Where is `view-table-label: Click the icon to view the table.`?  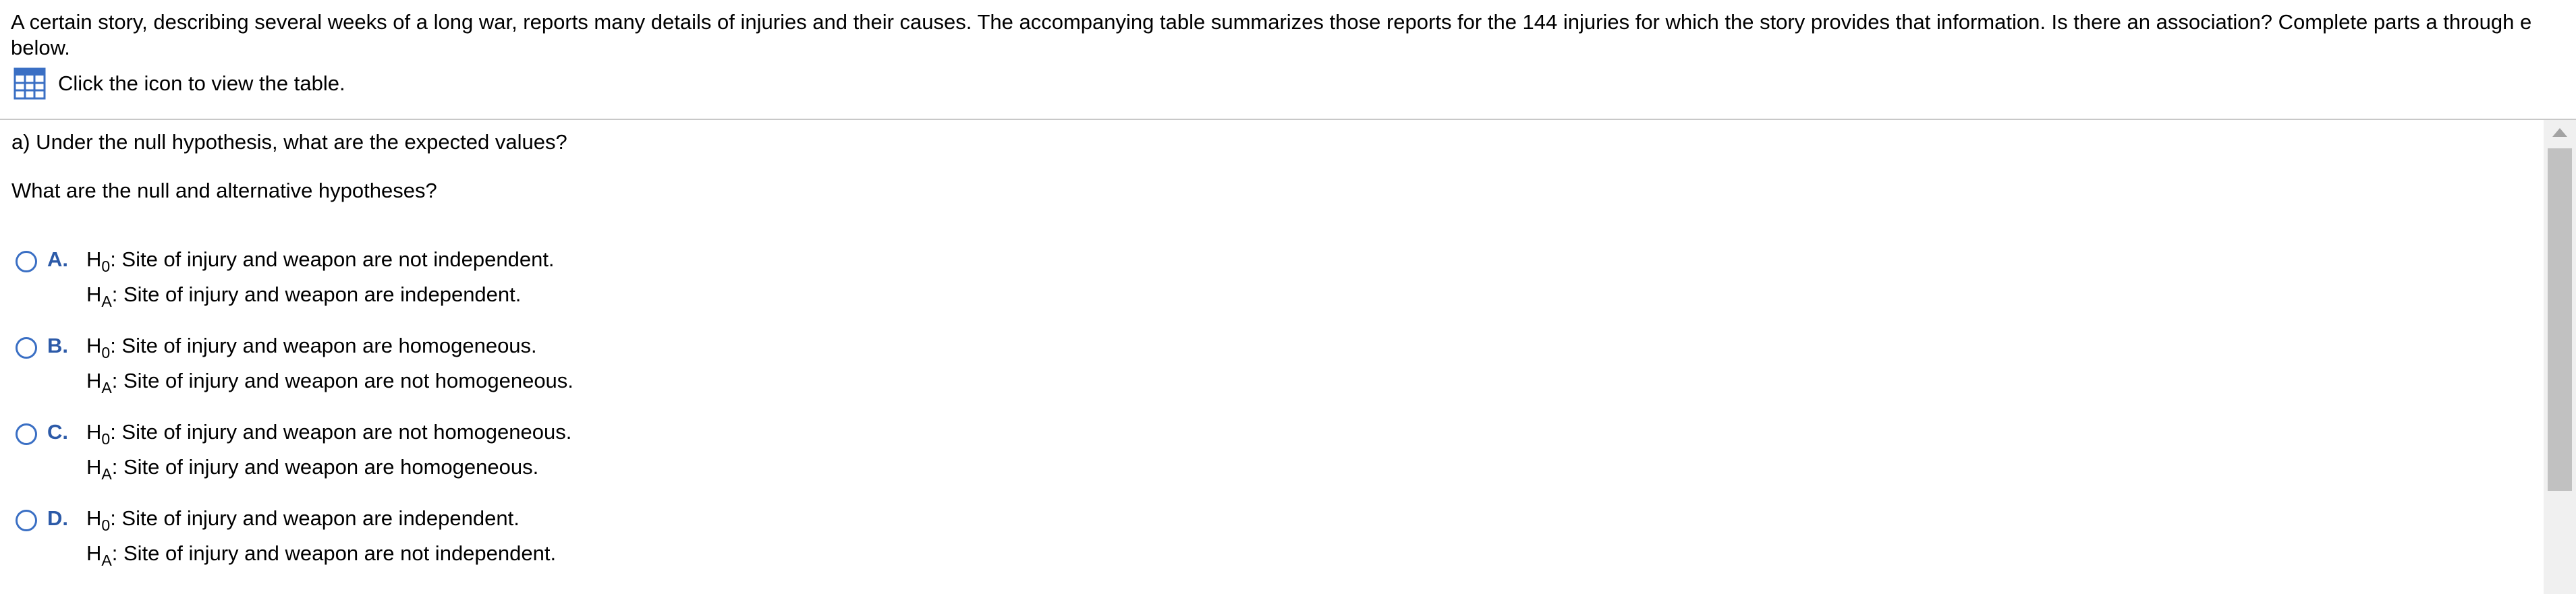
view-table-label: Click the icon to view the table. is located at coordinates (201, 83).